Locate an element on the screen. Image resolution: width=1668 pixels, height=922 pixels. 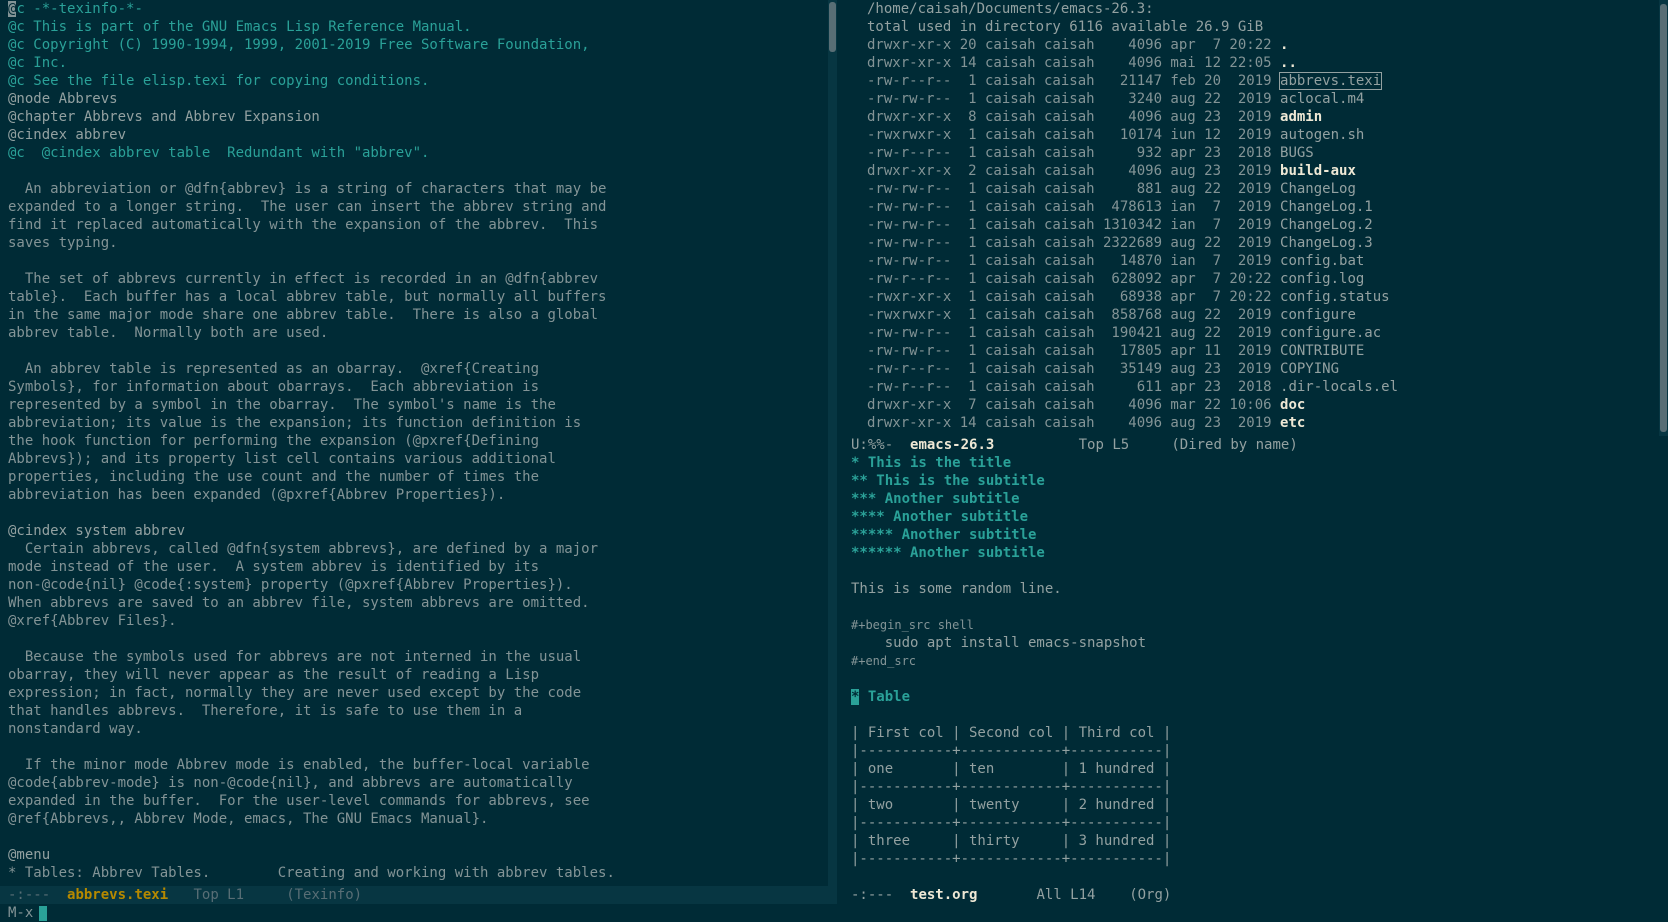
org-heading: *** Another subtitle is located at coordinates (1259, 499).